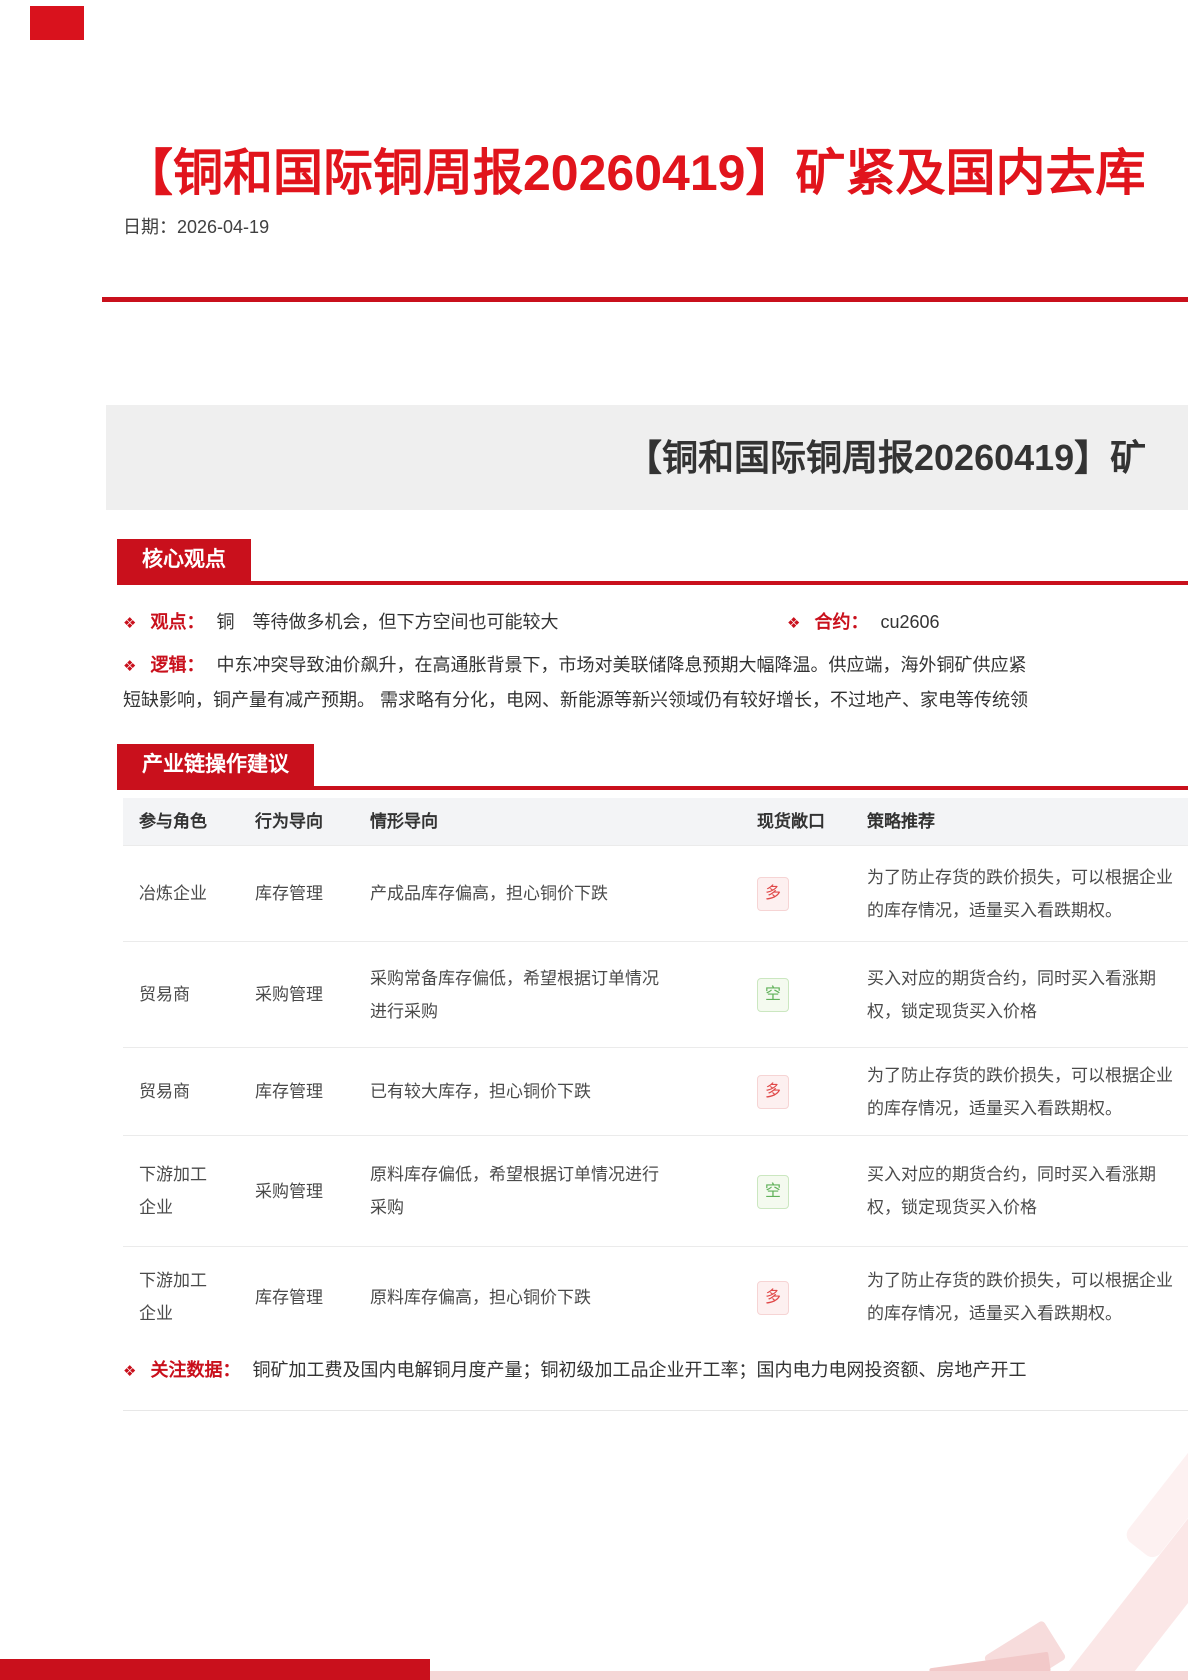  What do you see at coordinates (480, 1297) in the screenshot?
I see `cell-situation: 原料库存偏高，担心铜价下跌` at bounding box center [480, 1297].